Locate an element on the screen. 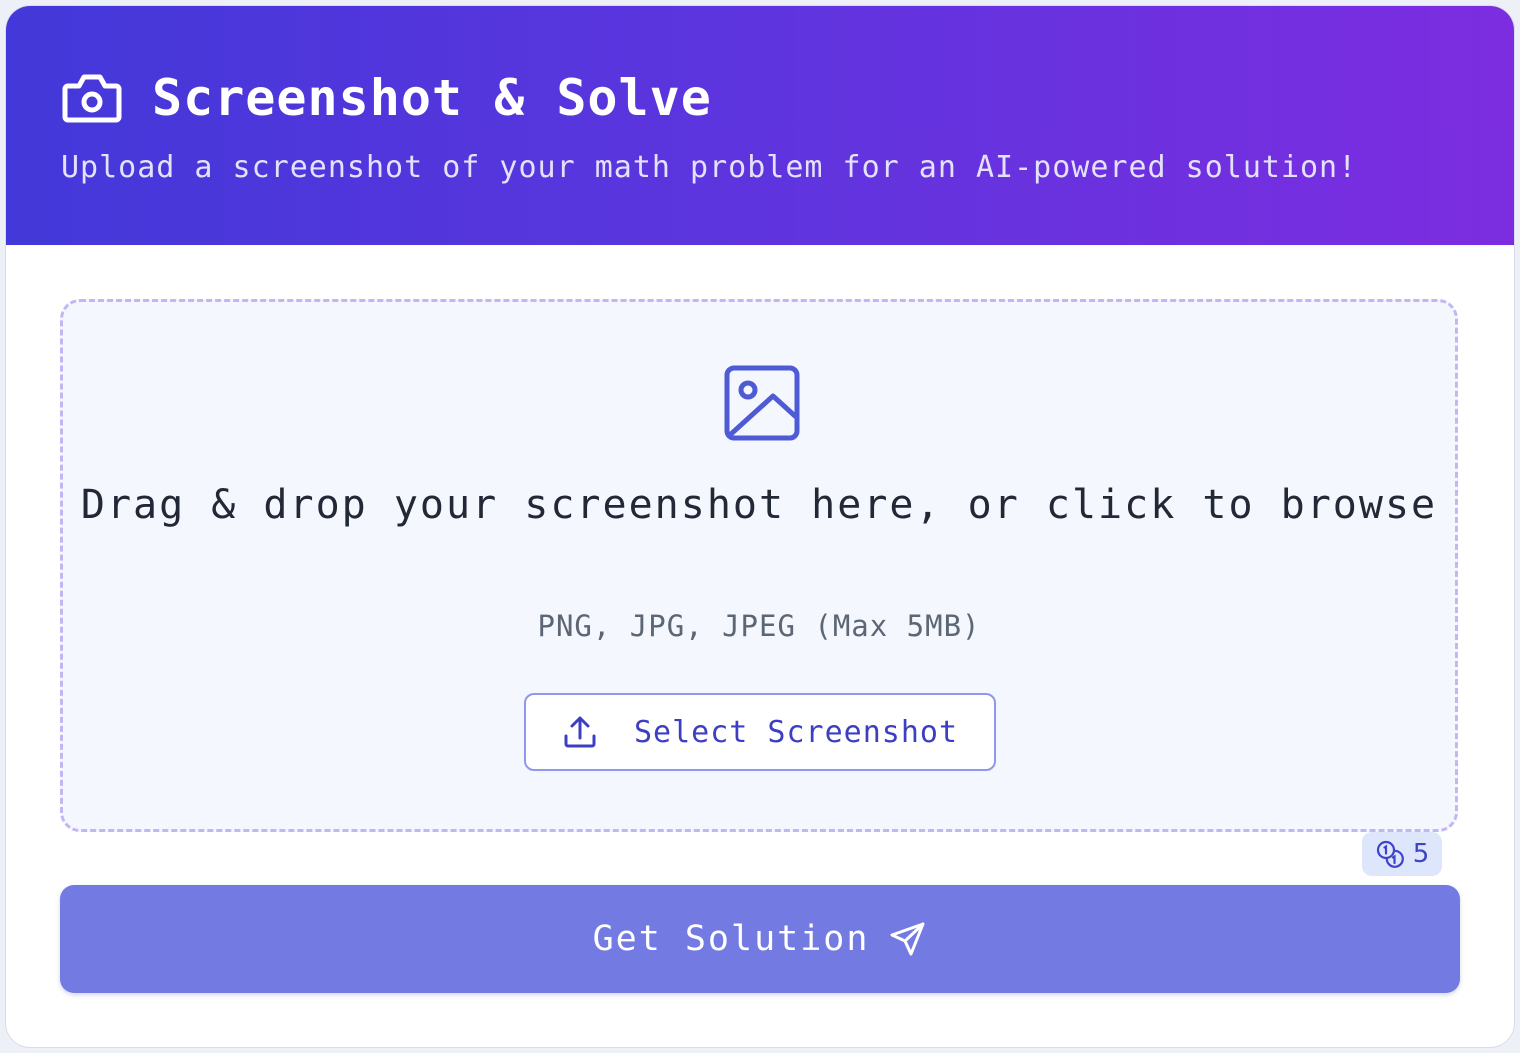 The height and width of the screenshot is (1053, 1520). select-screenshot-button: Select Screenshot is located at coordinates (760, 732).